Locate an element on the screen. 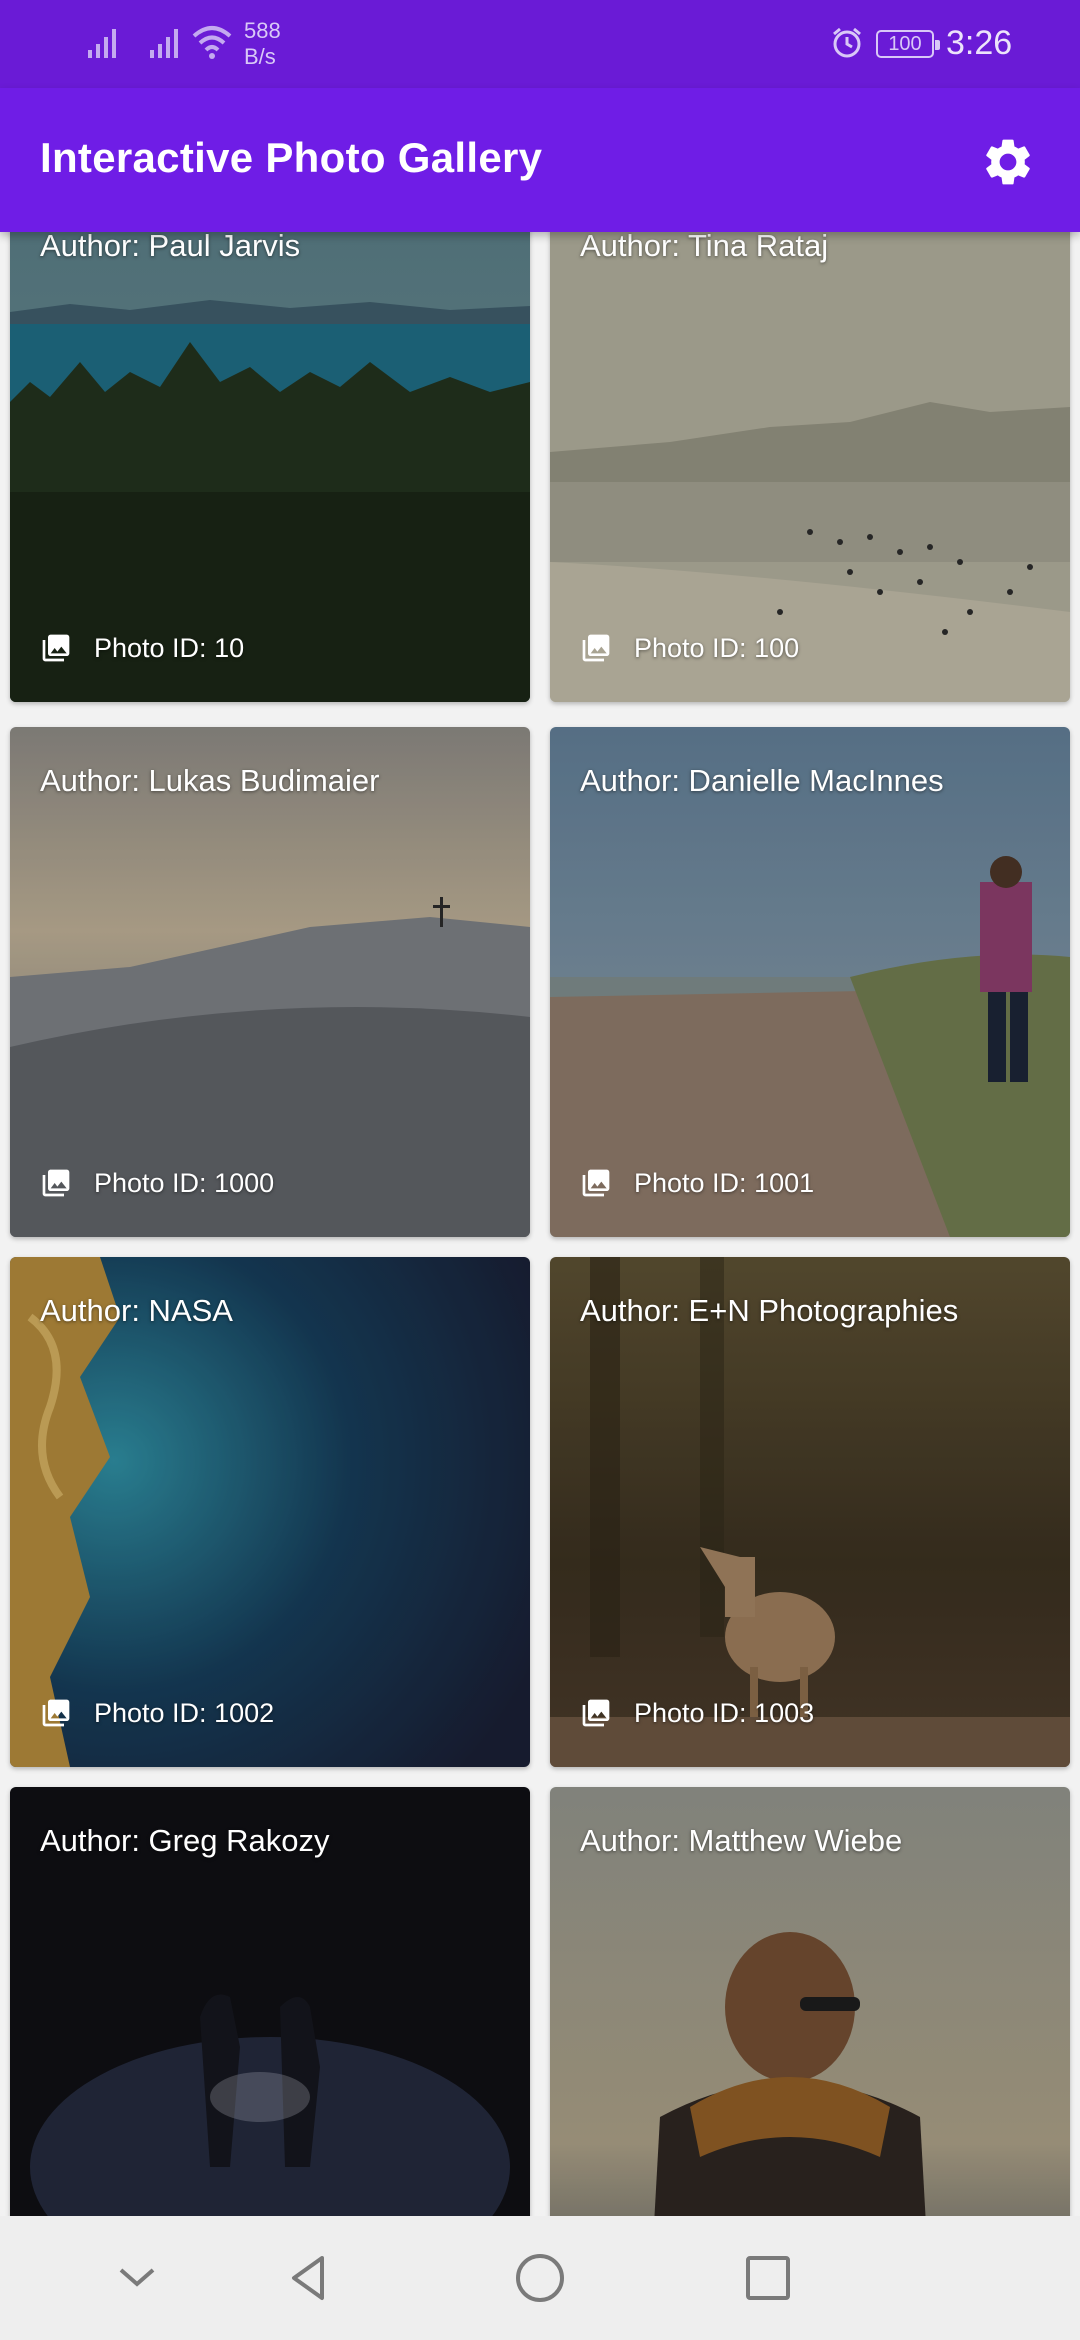 The width and height of the screenshot is (1080, 2340). photo-card: Author: Matthew Wiebe is located at coordinates (810, 2009).